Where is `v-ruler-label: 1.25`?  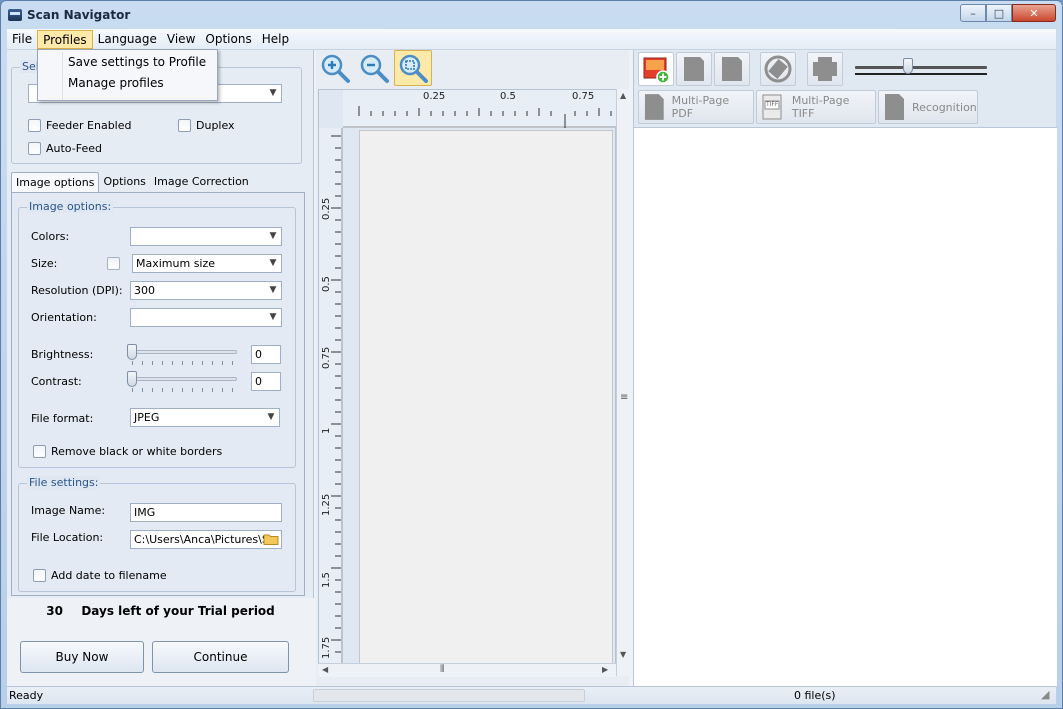 v-ruler-label: 1.25 is located at coordinates (326, 504).